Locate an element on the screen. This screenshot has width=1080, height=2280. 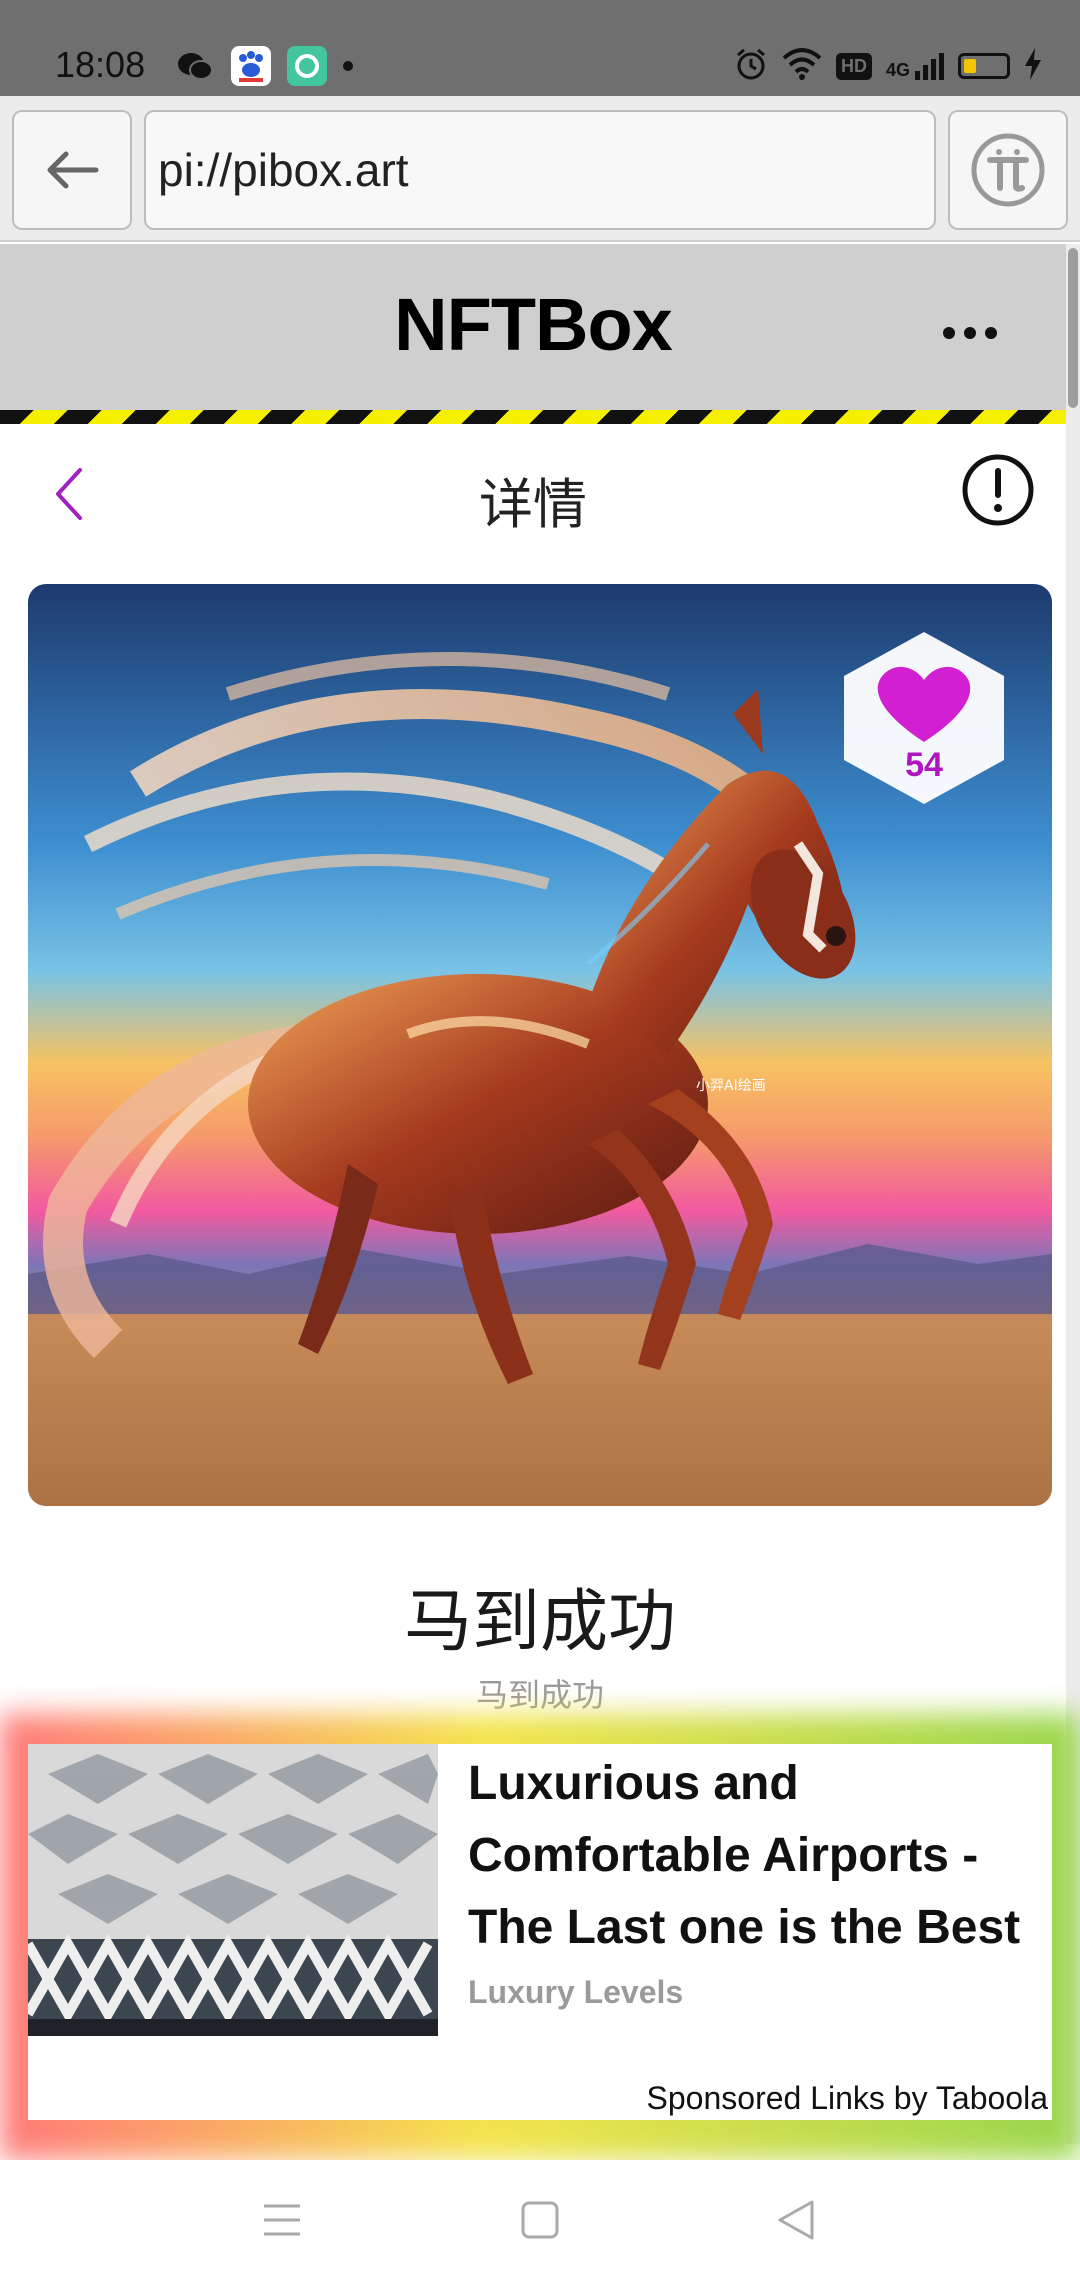
report-button is located at coordinates (998, 490).